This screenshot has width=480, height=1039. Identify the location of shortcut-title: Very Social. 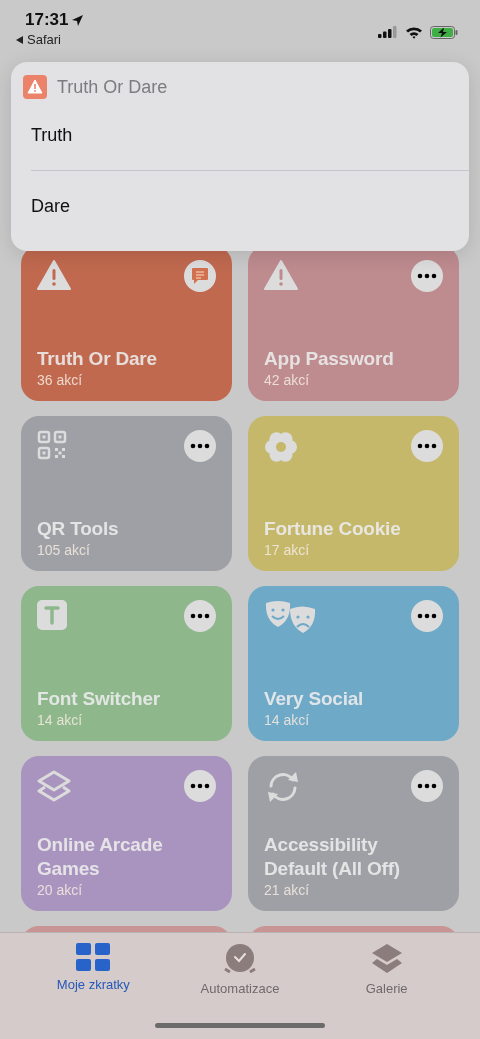
(314, 699).